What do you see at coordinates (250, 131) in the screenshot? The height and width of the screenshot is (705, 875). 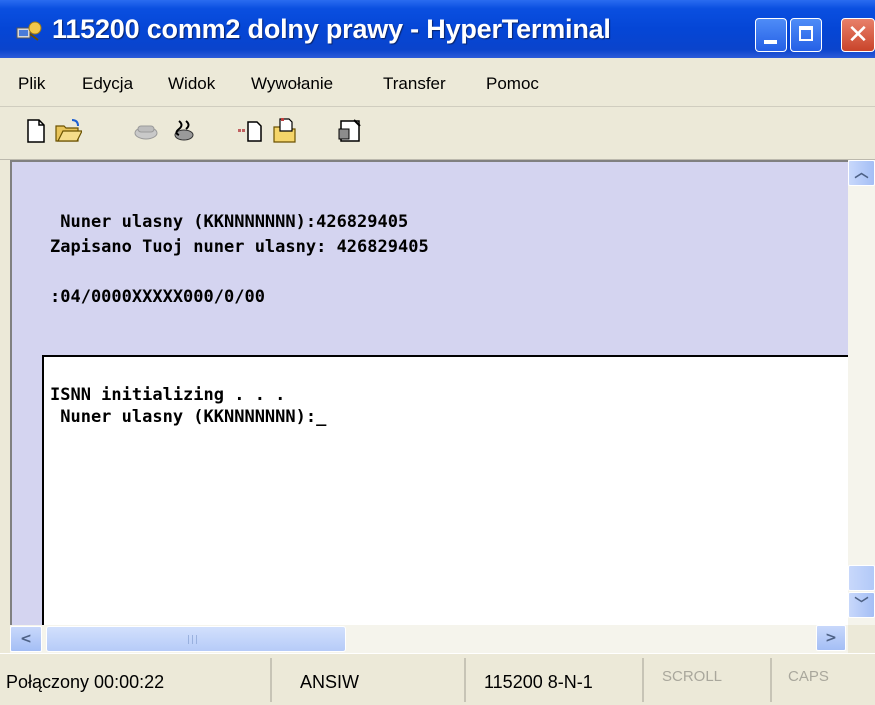 I see `send-file-icon` at bounding box center [250, 131].